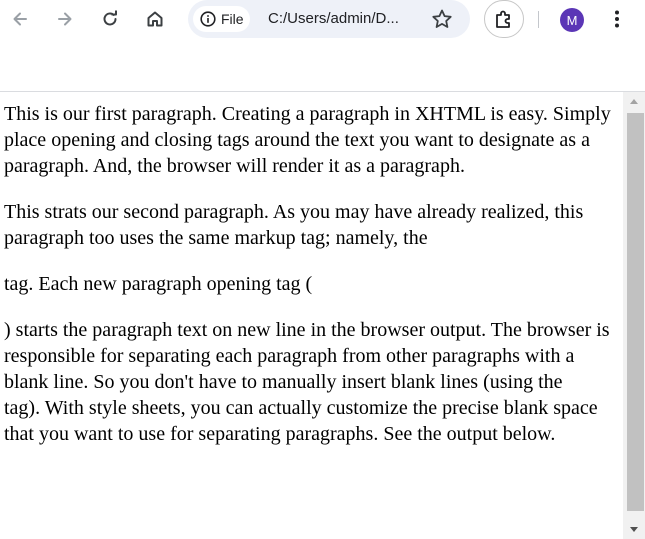 The width and height of the screenshot is (645, 539). I want to click on extensions-button, so click(504, 19).